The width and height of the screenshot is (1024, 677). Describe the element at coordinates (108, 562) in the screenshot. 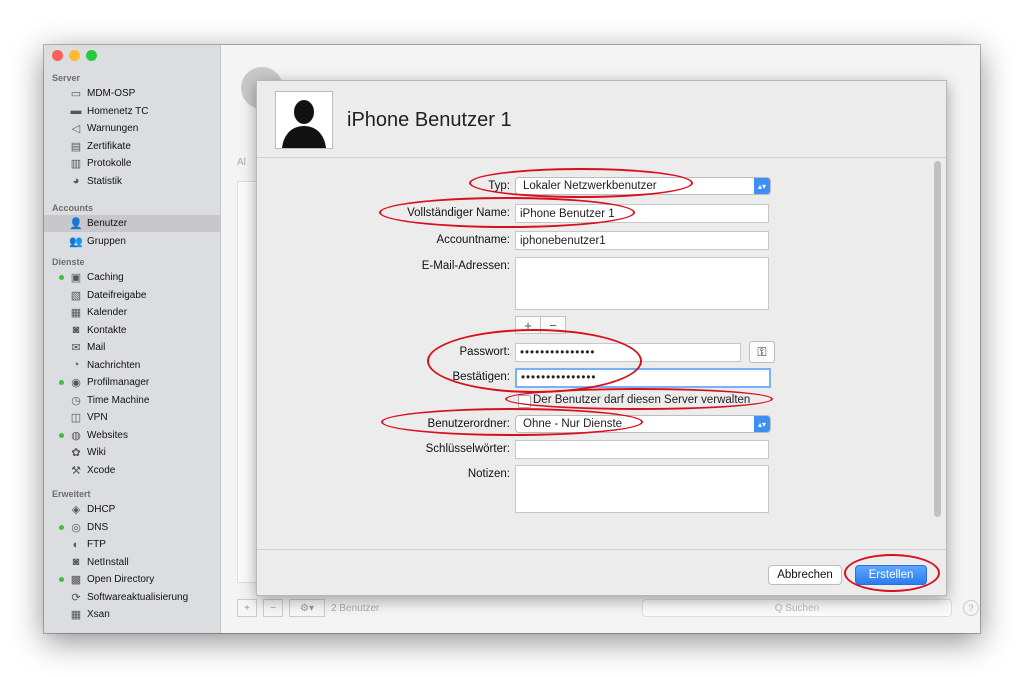

I see `sidebar-item-label: NetInstall` at that location.